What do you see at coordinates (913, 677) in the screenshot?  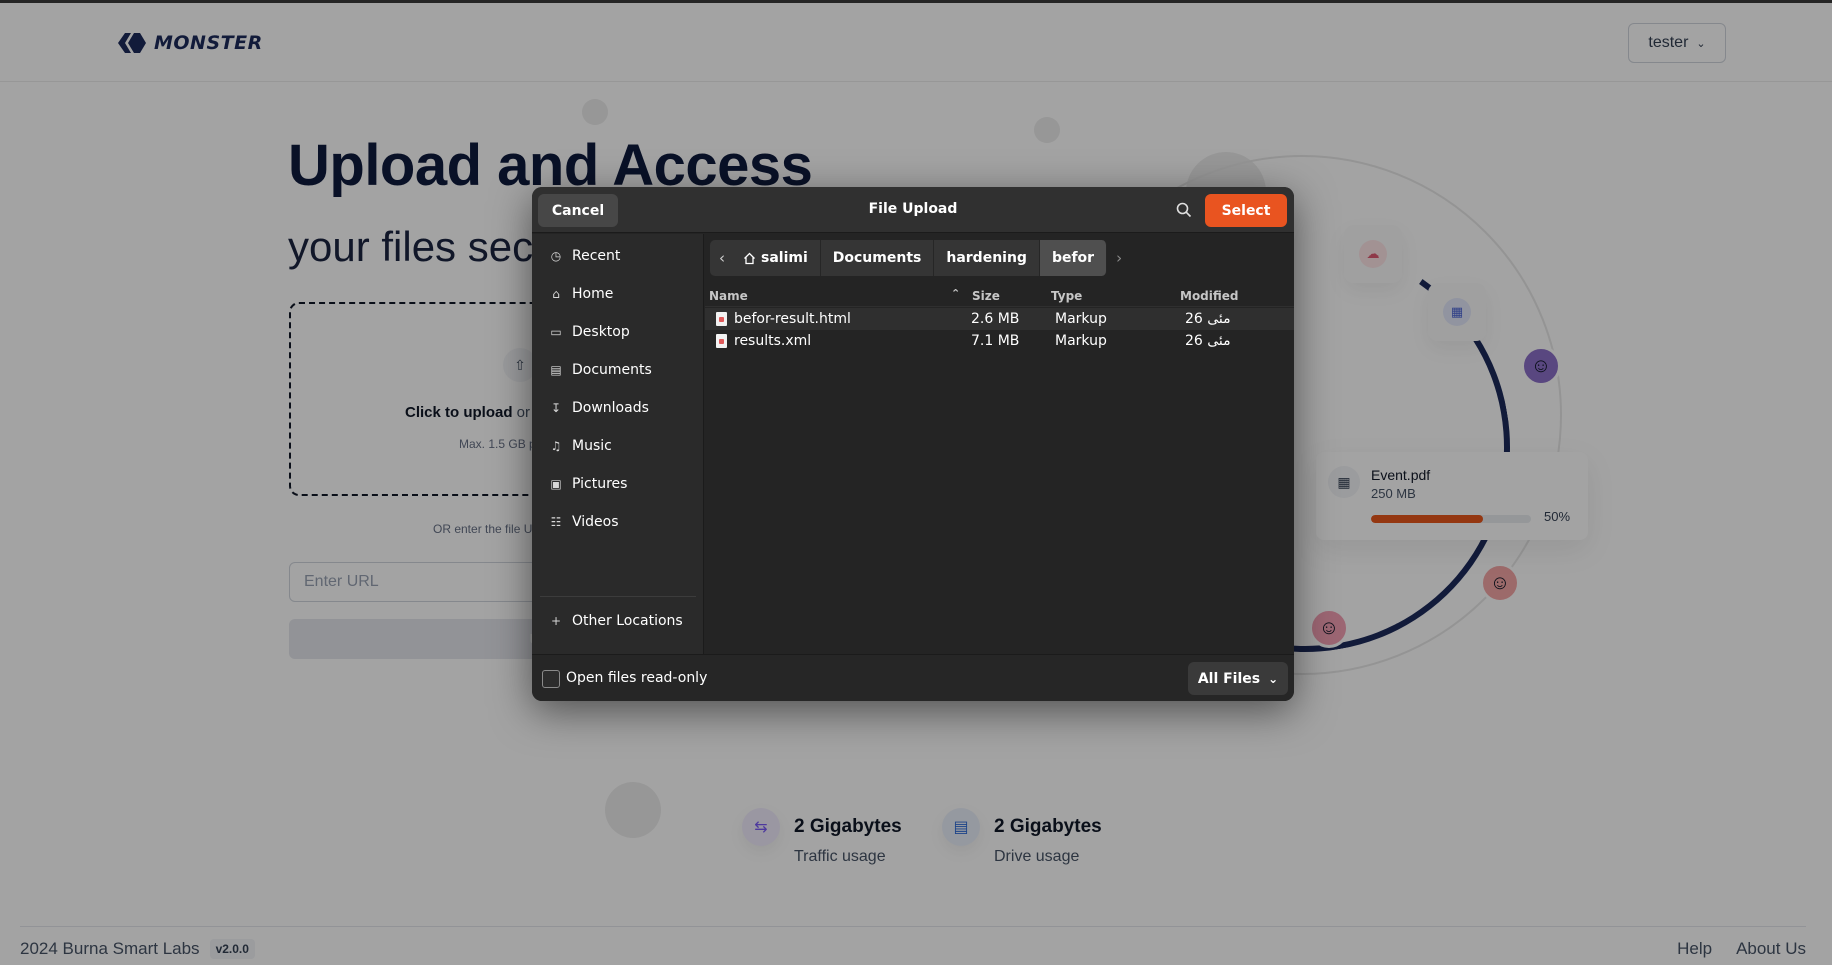 I see `dialog-footer: Open files read-only All Files ⌄` at bounding box center [913, 677].